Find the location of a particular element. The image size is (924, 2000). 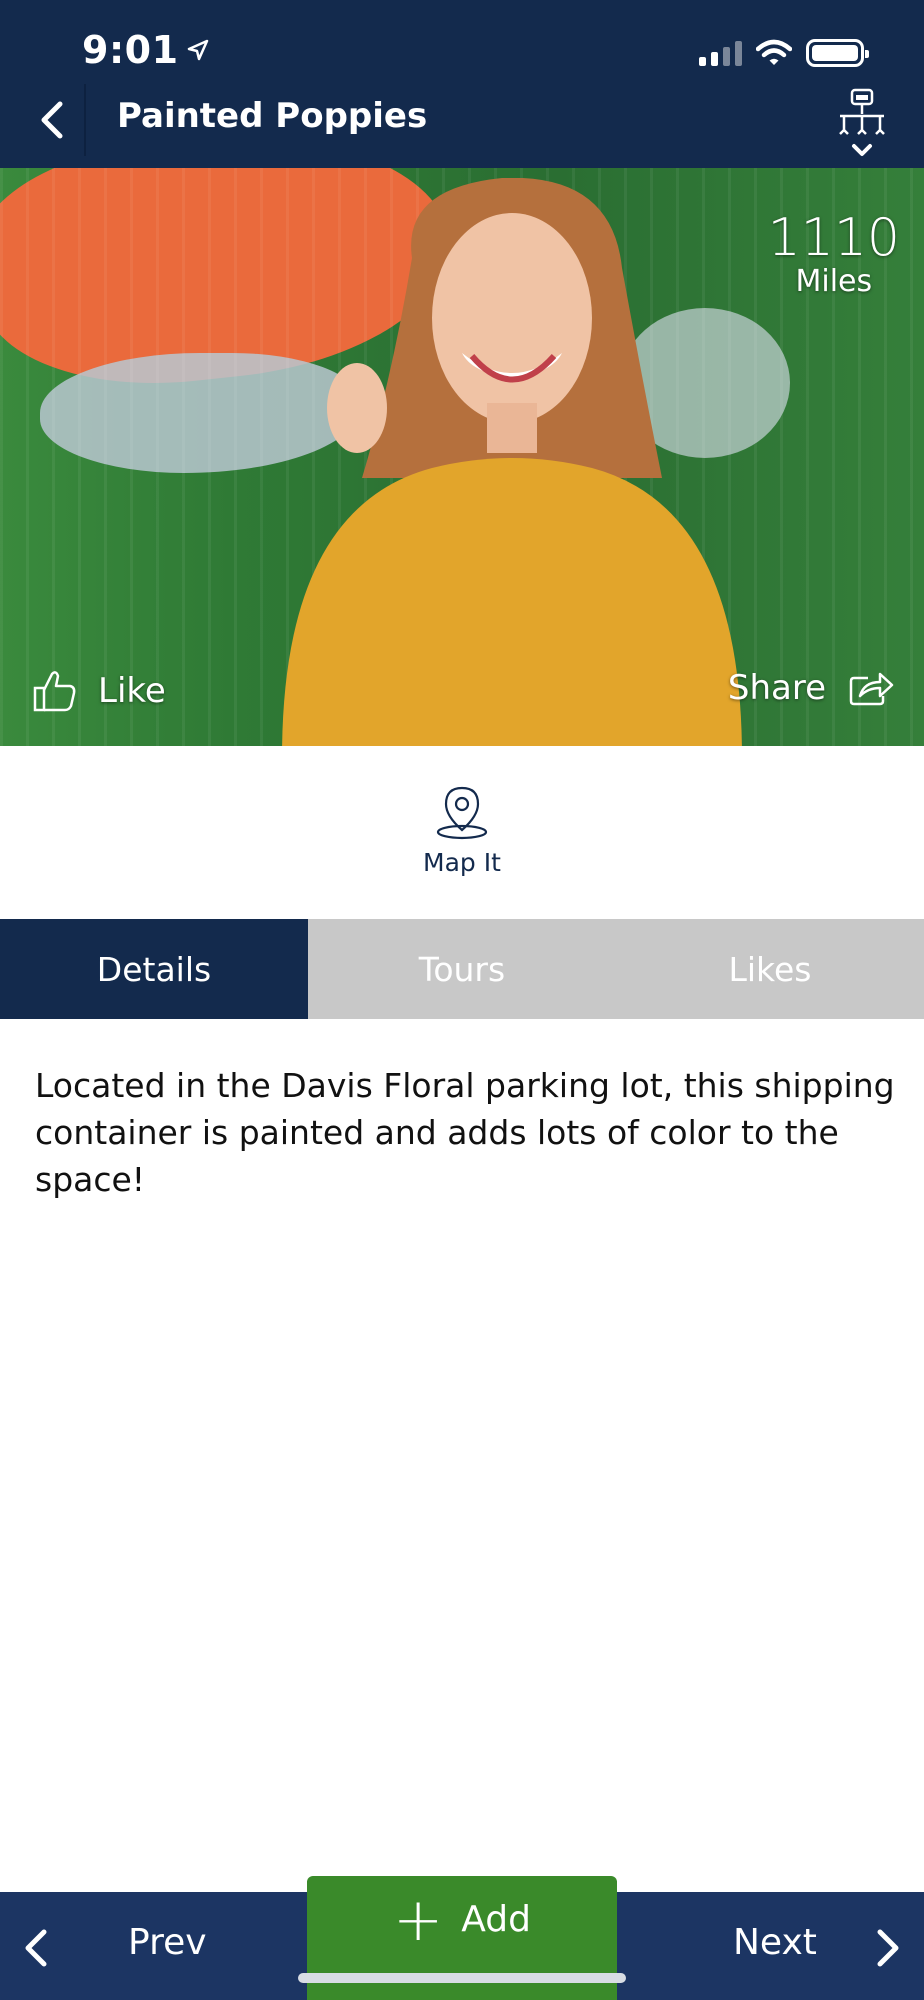

share-button: Share is located at coordinates (811, 688).